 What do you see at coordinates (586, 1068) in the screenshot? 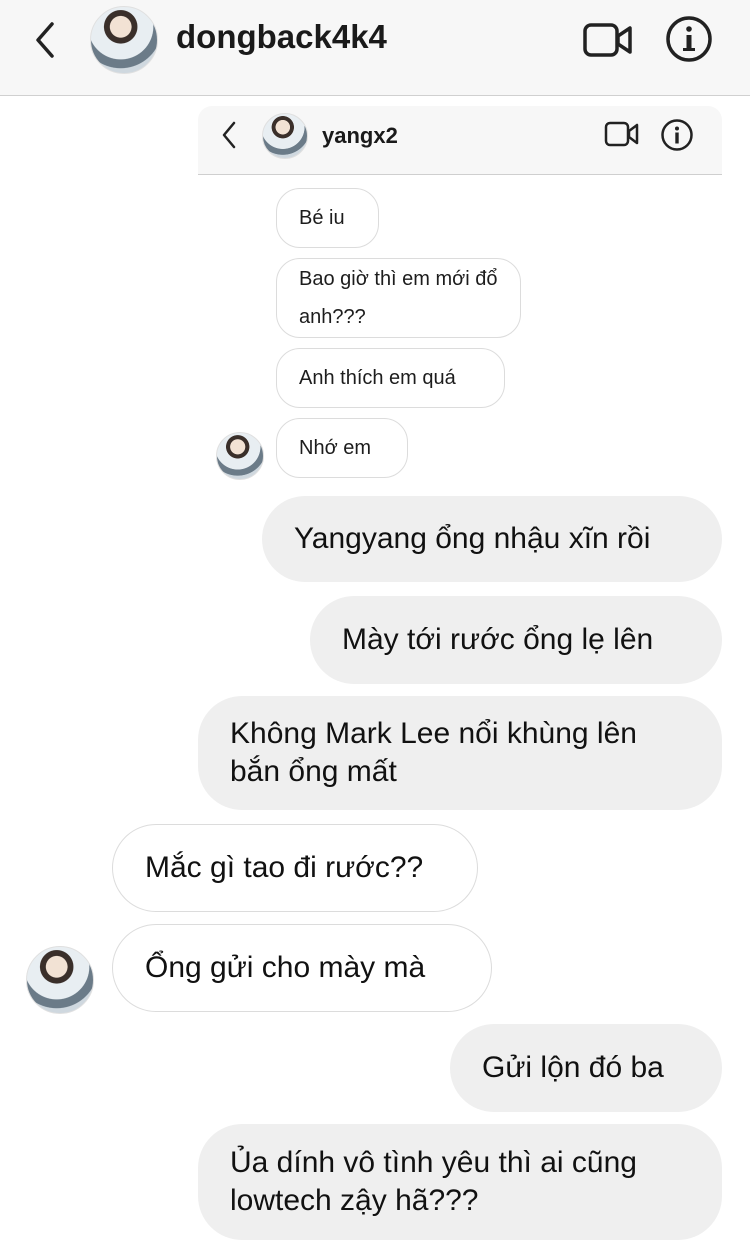
I see `outgoing-message: Gửi lộn đó ba` at bounding box center [586, 1068].